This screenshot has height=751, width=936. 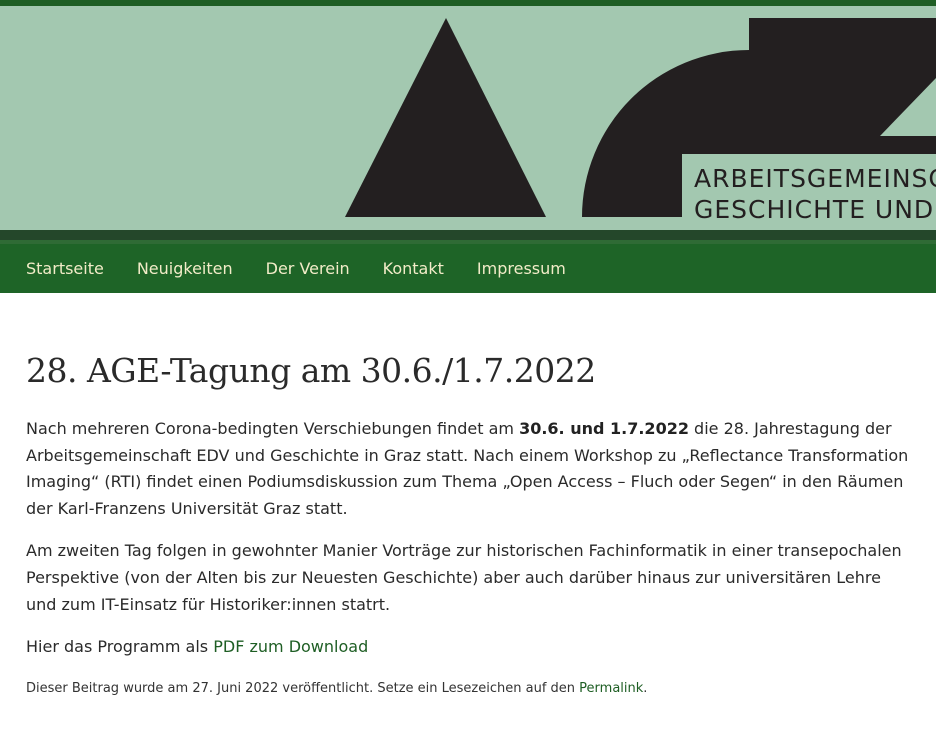 I want to click on nav-item-impressum: Impressum, so click(x=521, y=268).